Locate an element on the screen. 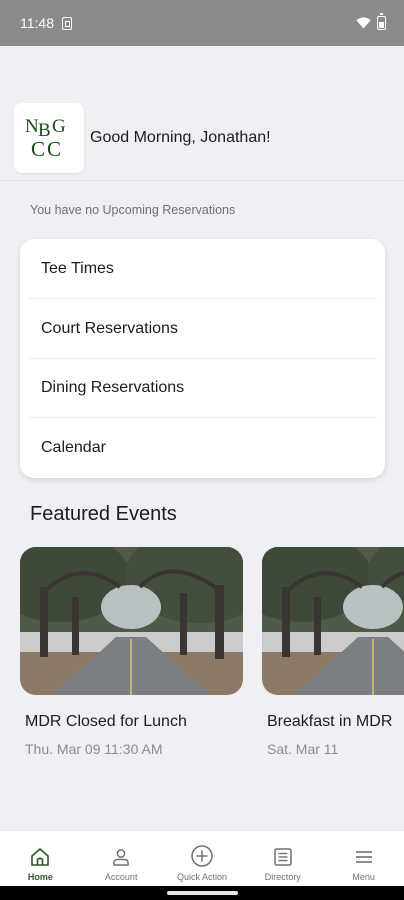  home-indicator is located at coordinates (202, 893).